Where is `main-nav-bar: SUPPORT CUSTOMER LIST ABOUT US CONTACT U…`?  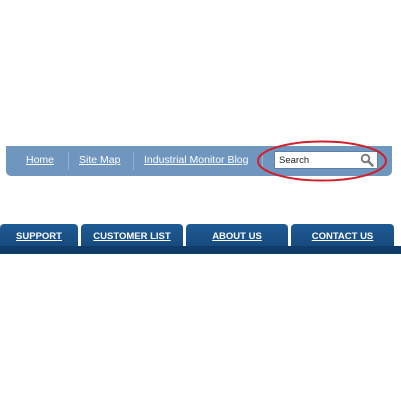 main-nav-bar: SUPPORT CUSTOMER LIST ABOUT US CONTACT U… is located at coordinates (200, 239).